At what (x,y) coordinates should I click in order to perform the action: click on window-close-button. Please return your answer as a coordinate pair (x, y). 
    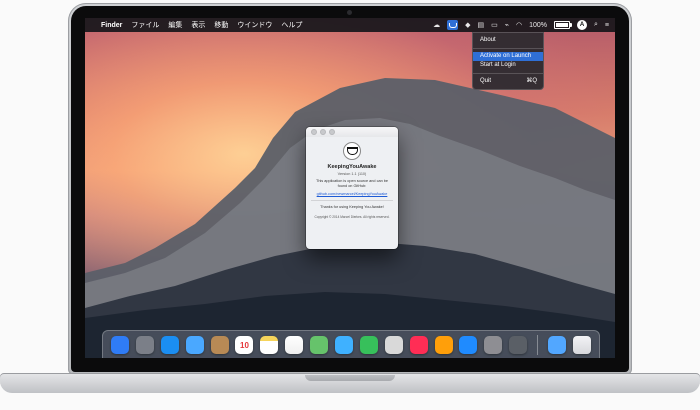
    Looking at the image, I should click on (314, 132).